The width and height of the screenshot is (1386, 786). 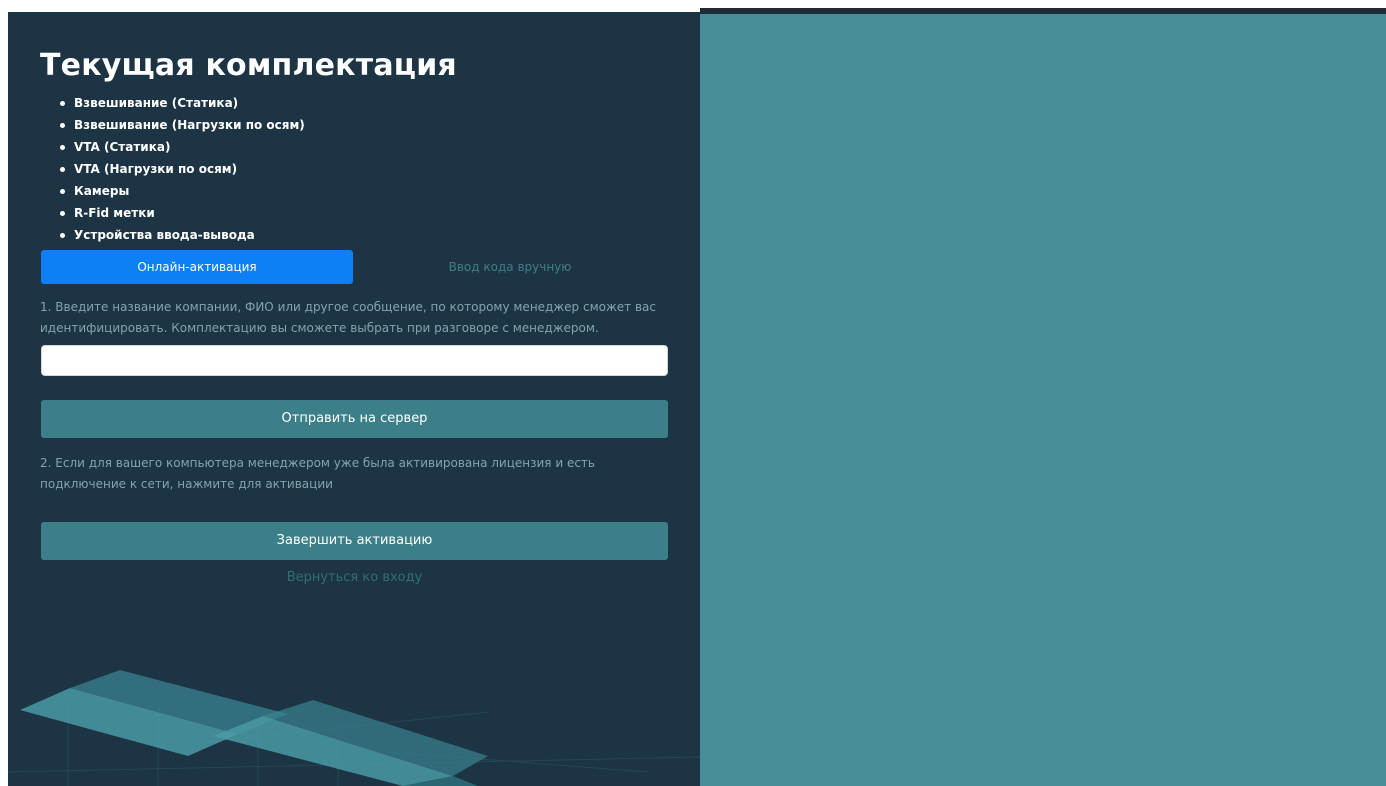 I want to click on feature-item: VTA (Нагрузки по осям), so click(x=182, y=169).